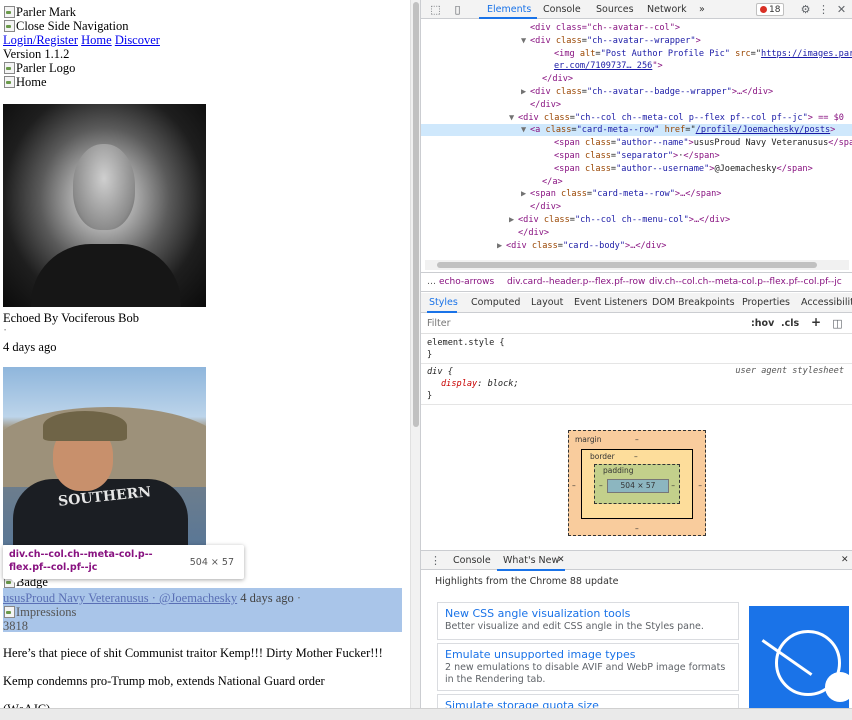 The image size is (852, 720). Describe the element at coordinates (816, 322) in the screenshot. I see `new-rule-button: +` at that location.